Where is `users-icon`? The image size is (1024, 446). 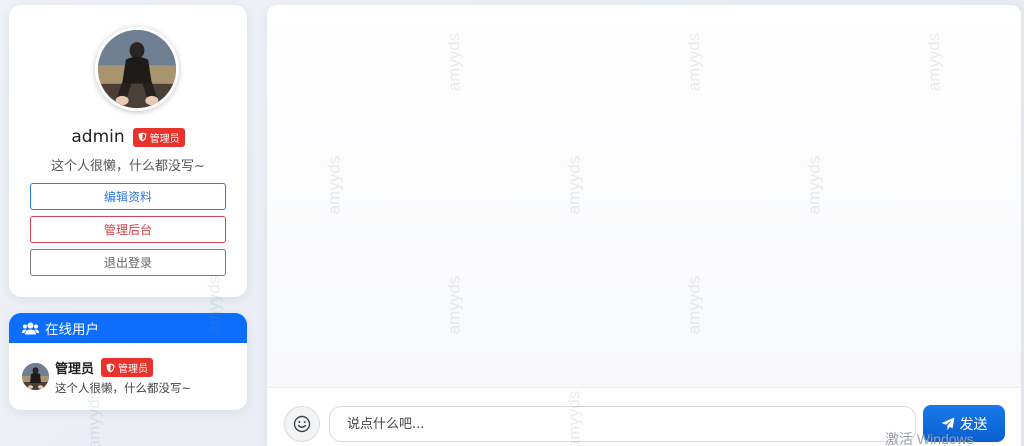
users-icon is located at coordinates (30, 328).